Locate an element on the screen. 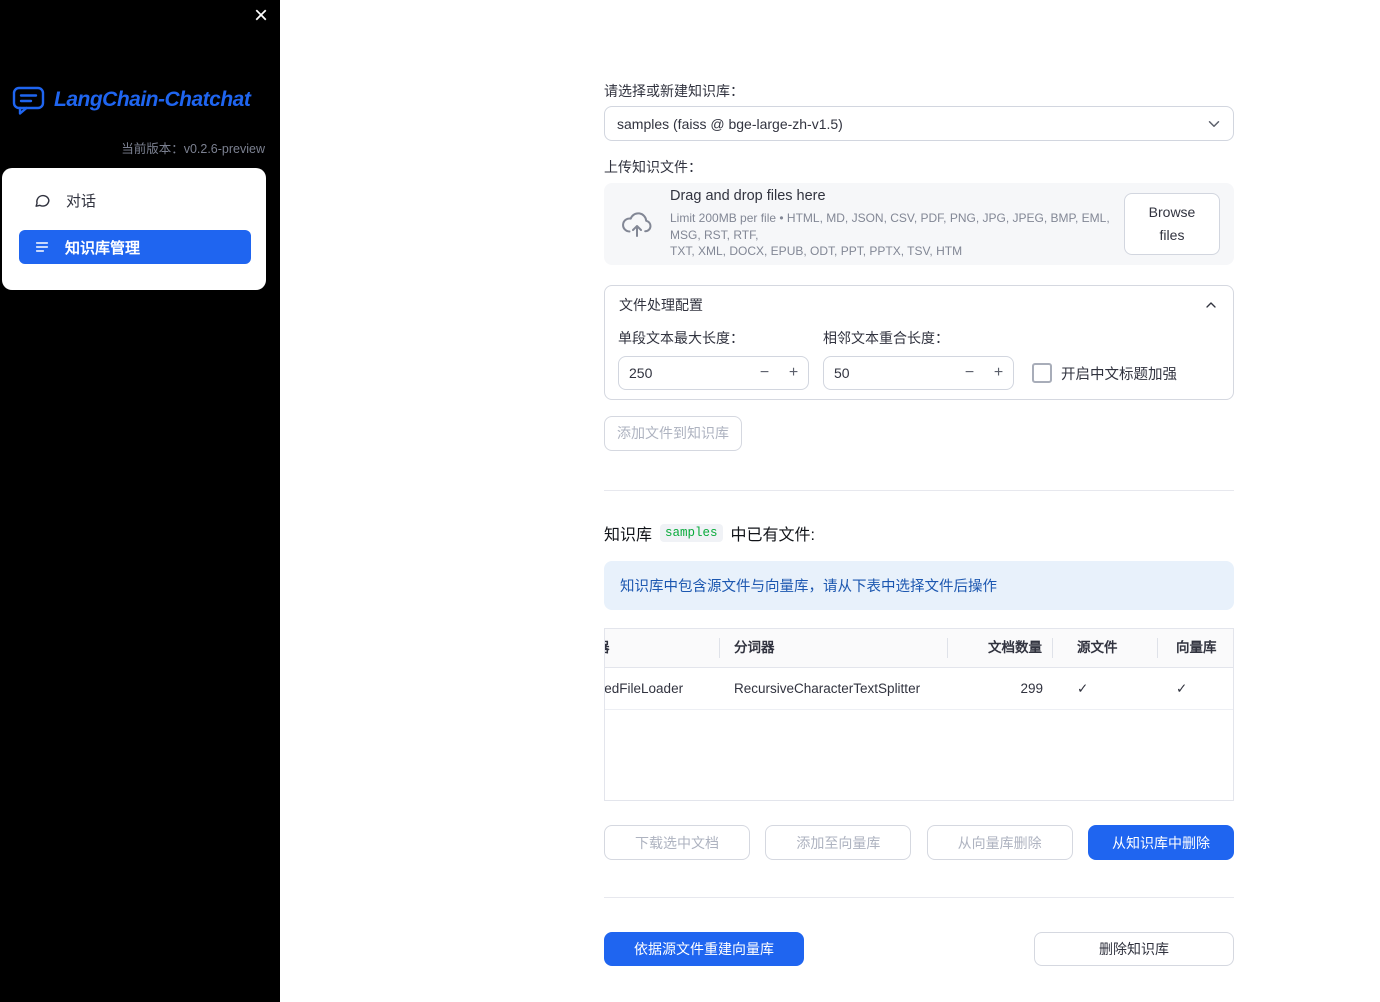 This screenshot has height=1002, width=1380. table-header-row: 文档加载器 分词器 文档数量 源文件 向量库 is located at coordinates (919, 648).